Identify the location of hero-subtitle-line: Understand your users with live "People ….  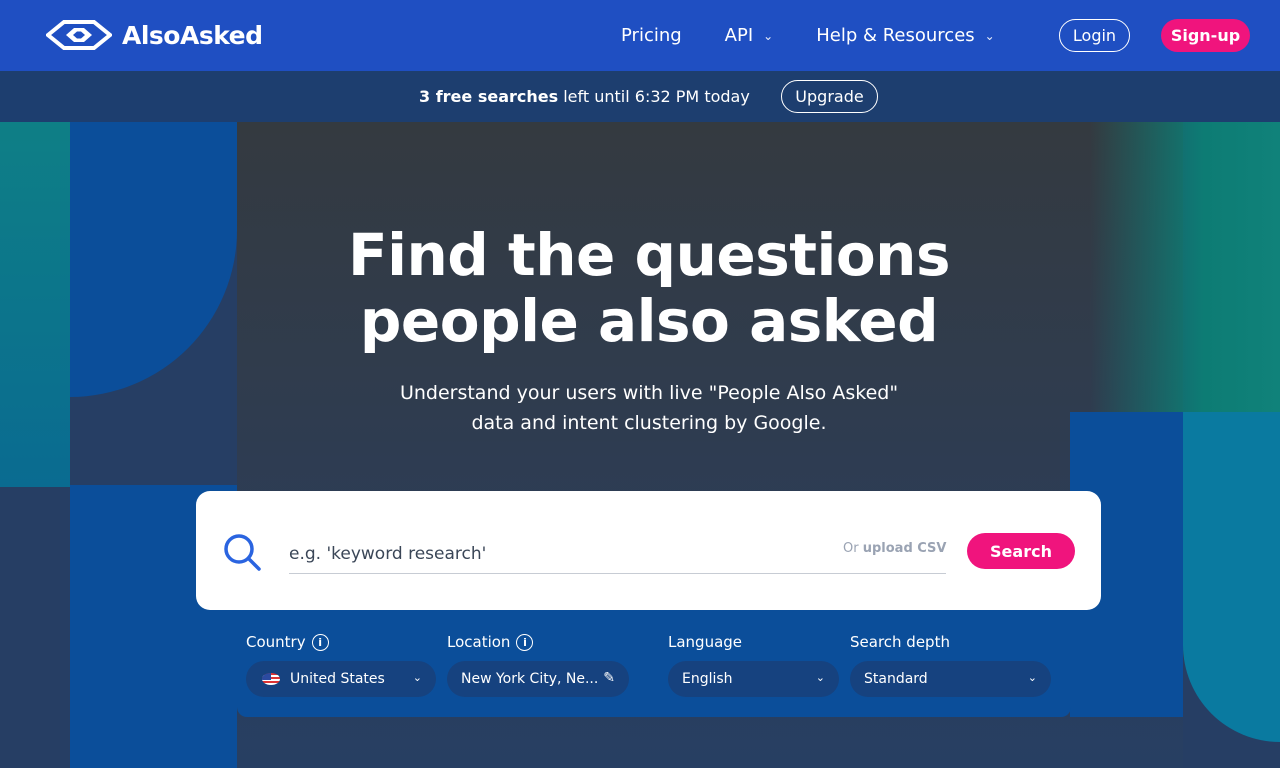
(649, 393).